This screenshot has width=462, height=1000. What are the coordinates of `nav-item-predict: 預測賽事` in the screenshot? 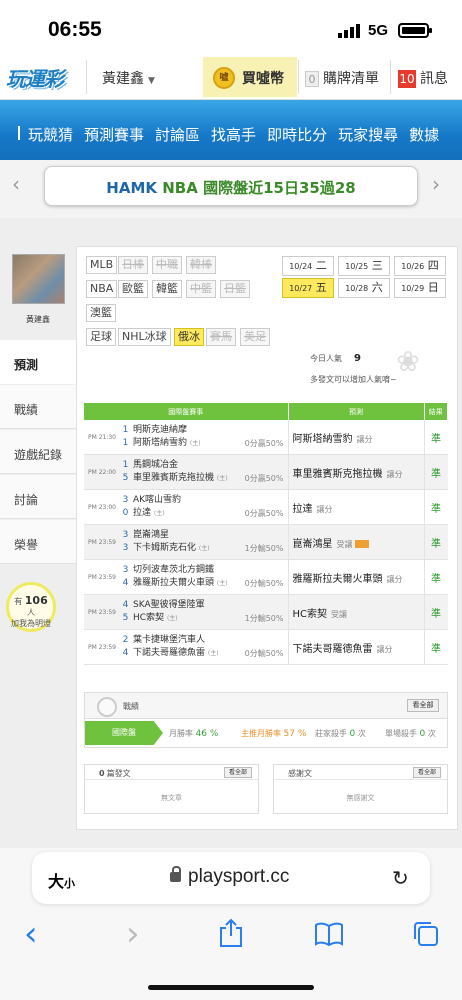 It's located at (114, 134).